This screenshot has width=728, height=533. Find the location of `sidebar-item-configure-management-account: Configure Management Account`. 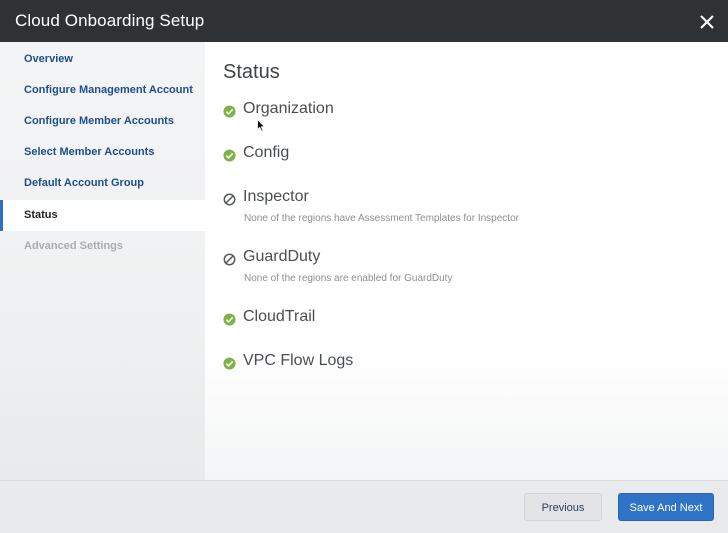

sidebar-item-configure-management-account: Configure Management Account is located at coordinates (102, 90).